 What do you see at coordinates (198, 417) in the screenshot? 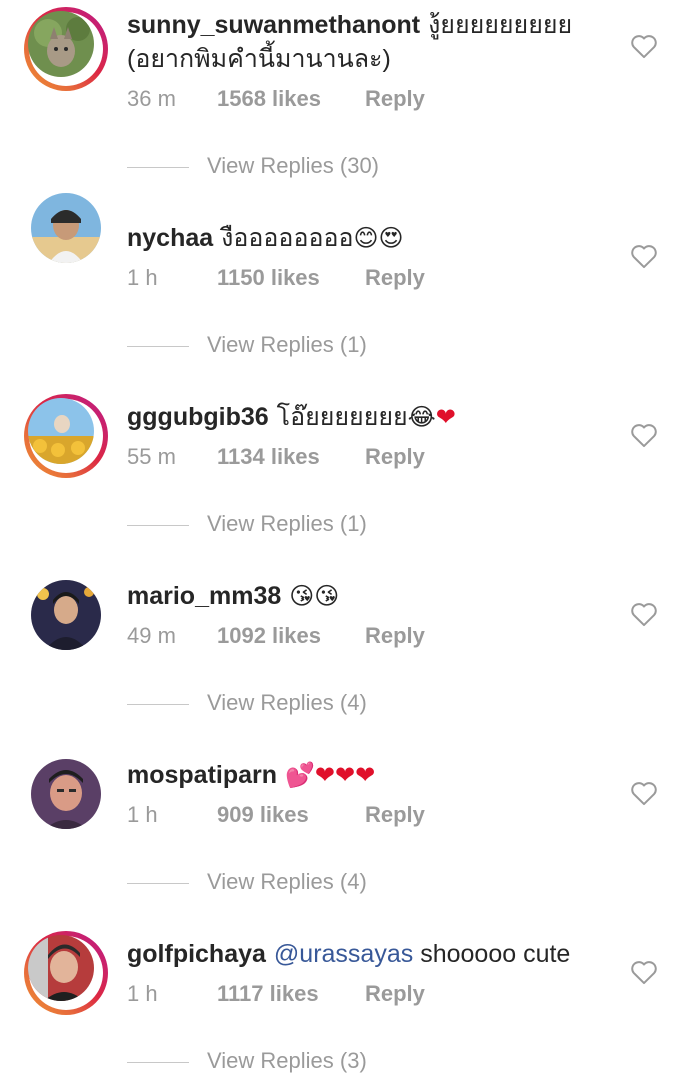
I see `comment-username: gggubgib36` at bounding box center [198, 417].